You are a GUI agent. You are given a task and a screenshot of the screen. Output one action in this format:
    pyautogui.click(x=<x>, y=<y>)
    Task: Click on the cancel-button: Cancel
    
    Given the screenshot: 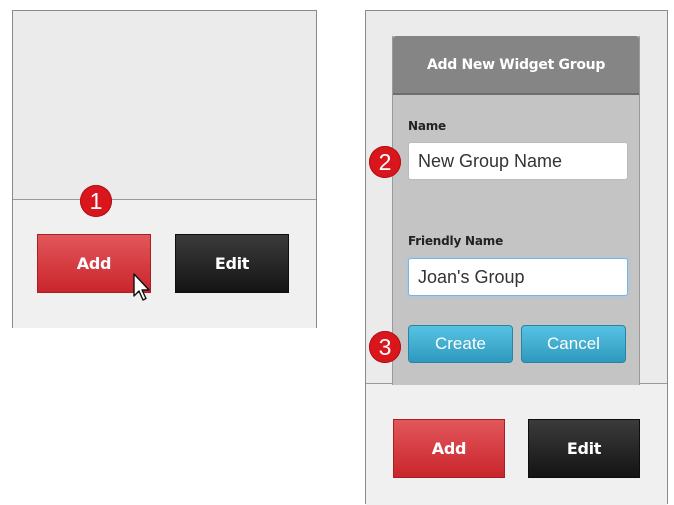 What is the action you would take?
    pyautogui.click(x=573, y=344)
    